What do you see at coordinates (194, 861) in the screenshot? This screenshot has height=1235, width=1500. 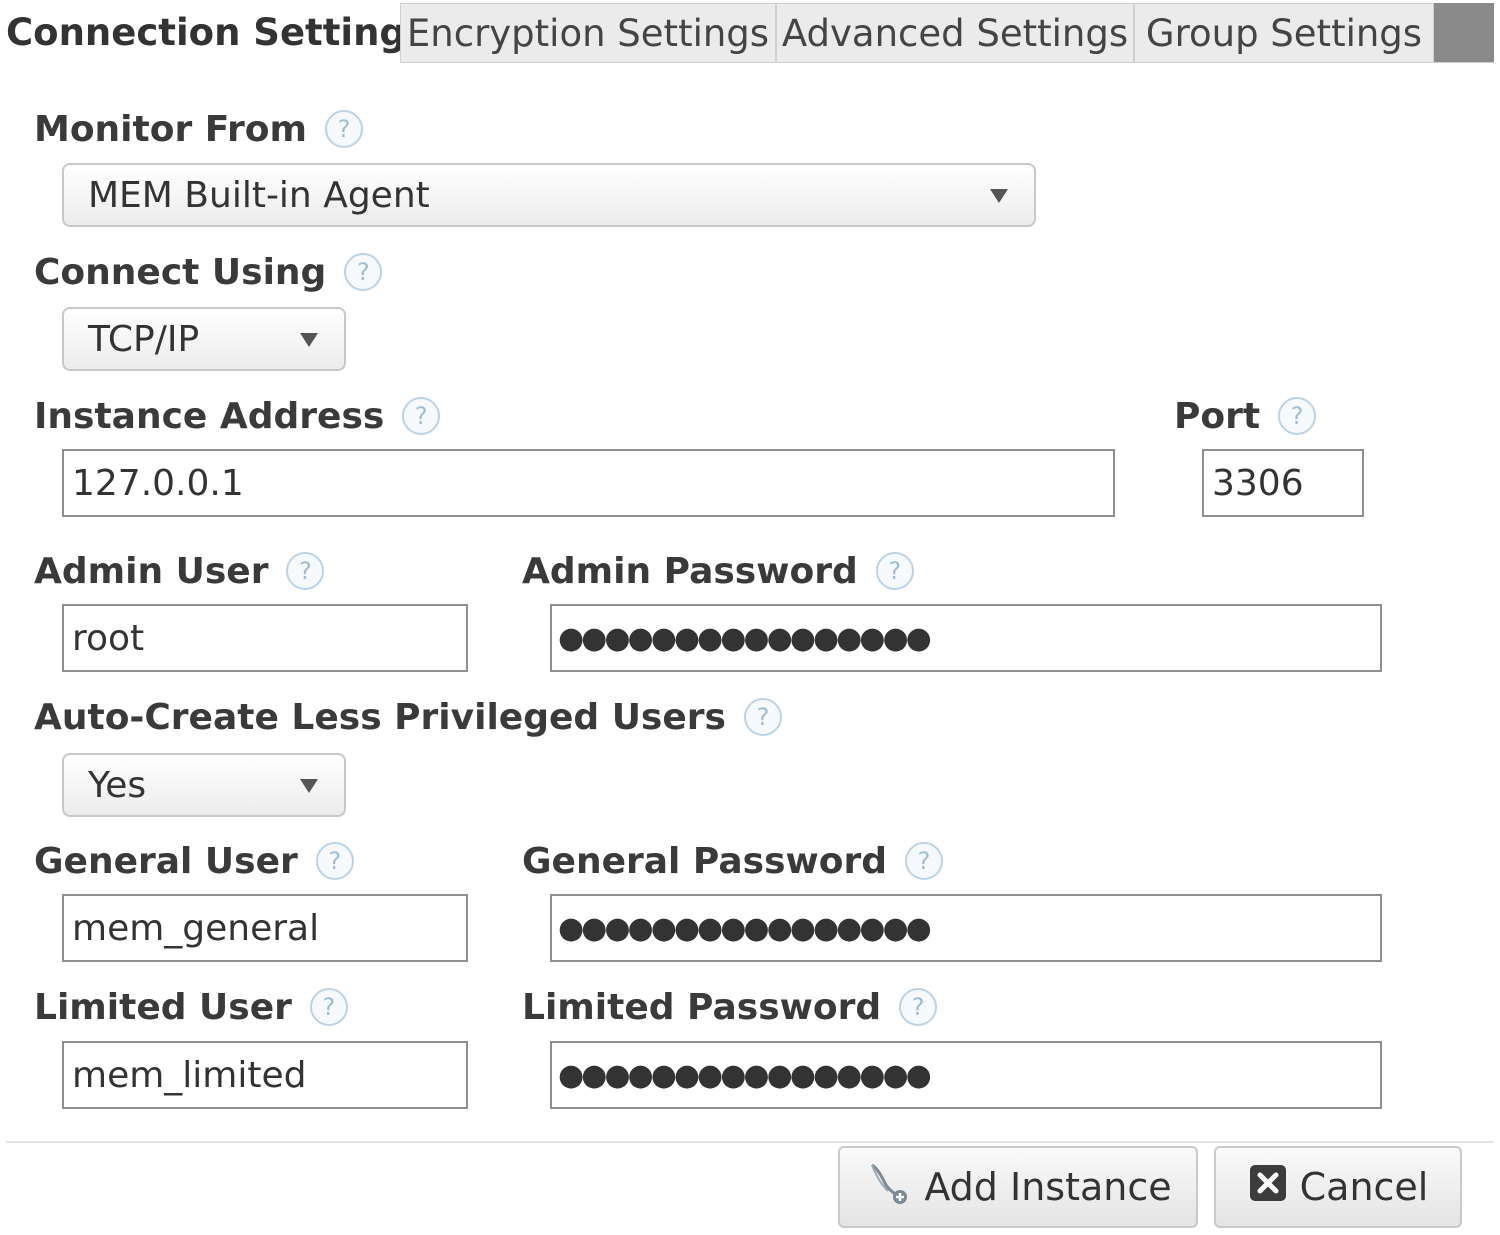 I see `general-user-label: General User ?` at bounding box center [194, 861].